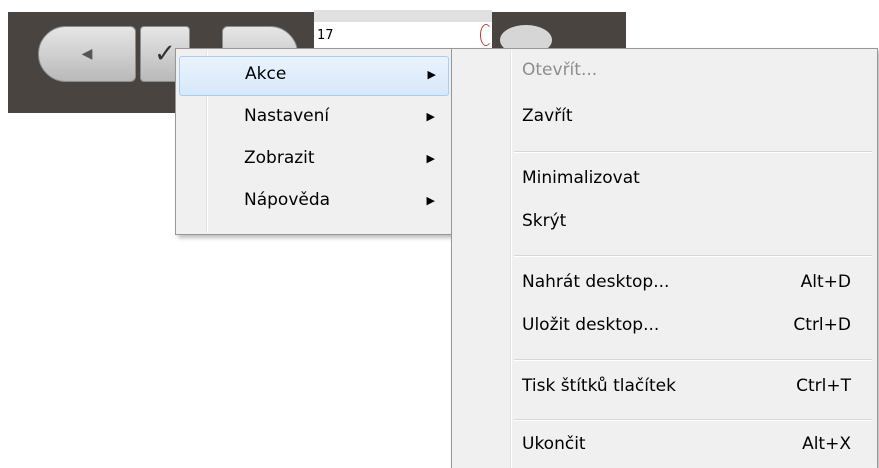 This screenshot has height=468, width=879. What do you see at coordinates (279, 158) in the screenshot?
I see `menu-item-label: Zobrazit` at bounding box center [279, 158].